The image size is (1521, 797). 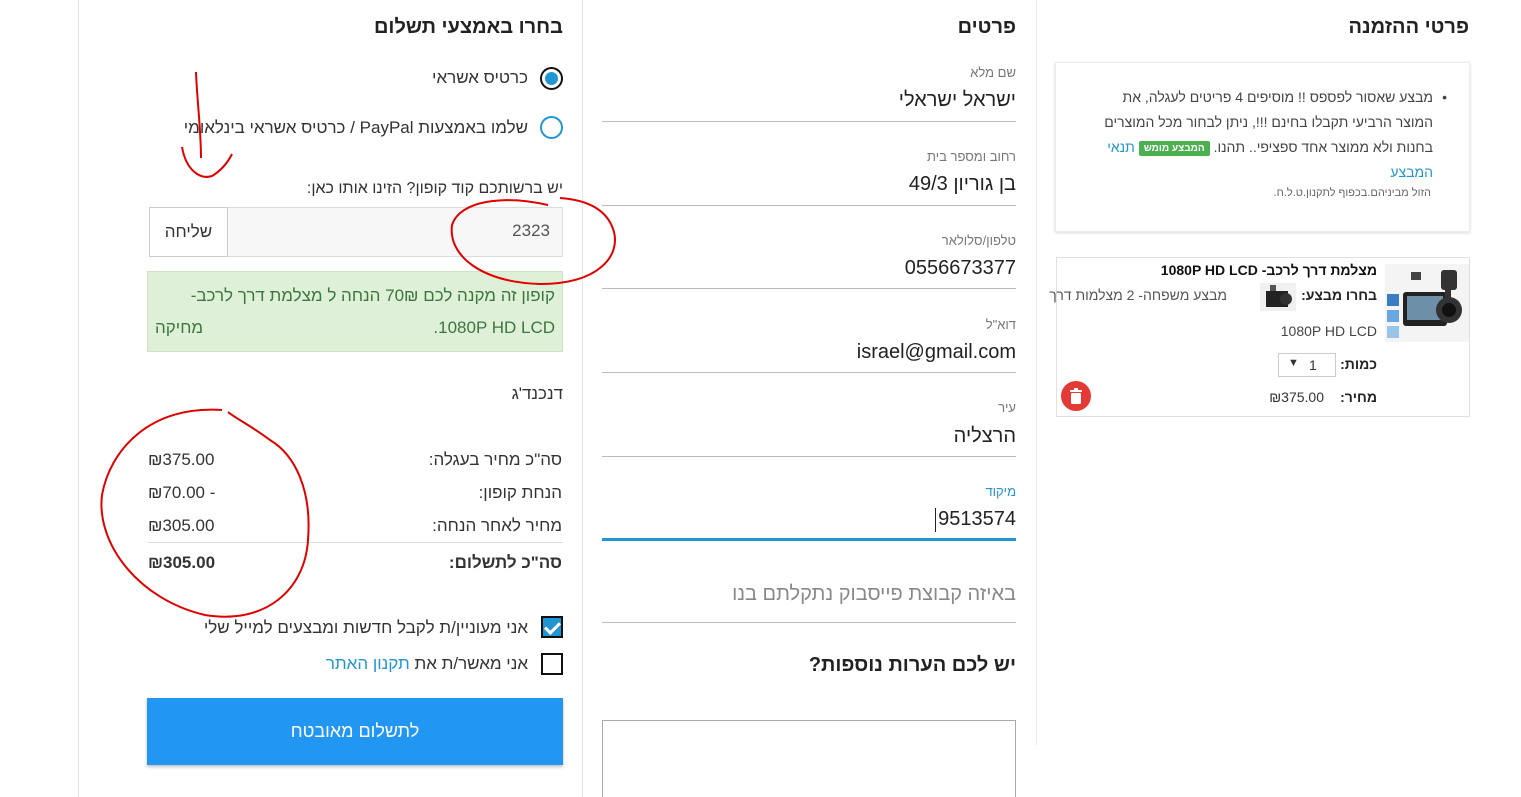 I want to click on promo-badge: המבצע מומש, so click(x=1174, y=148).